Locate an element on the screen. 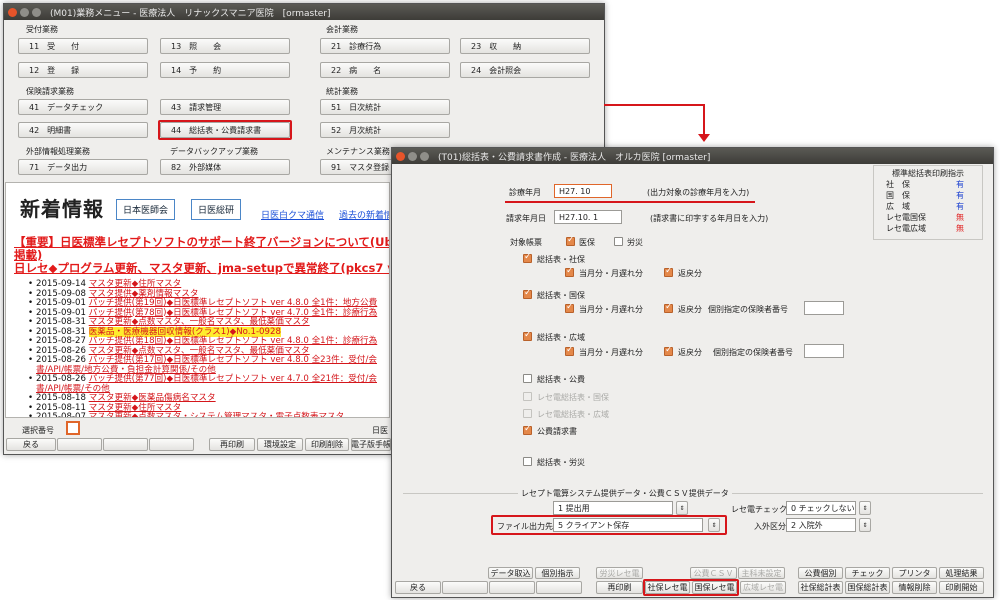  news-link-text: マスタ提供◆薬剤情報マスタ is located at coordinates (144, 294).